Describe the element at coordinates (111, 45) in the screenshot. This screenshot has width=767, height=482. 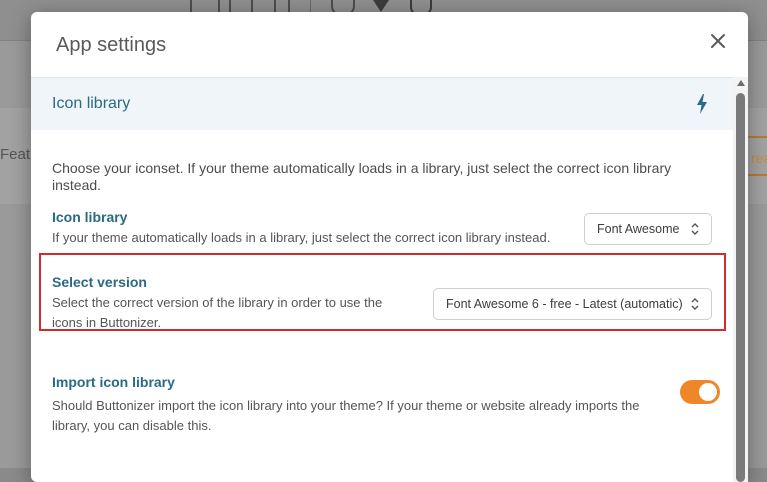
I see `modal-title: App settings` at that location.